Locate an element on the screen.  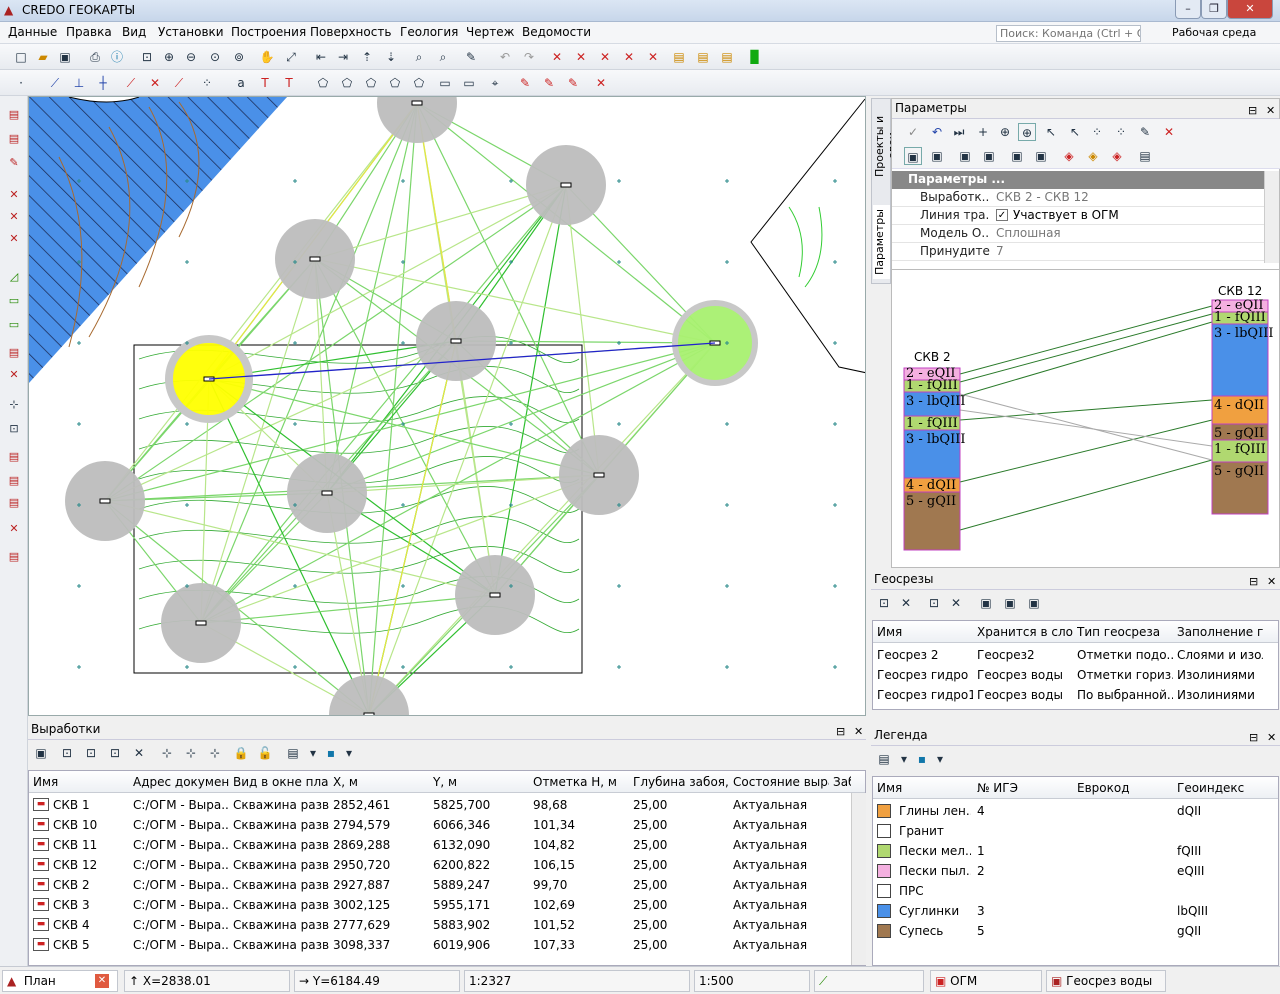
col-header: Вид в окне плана is located at coordinates (281, 782).